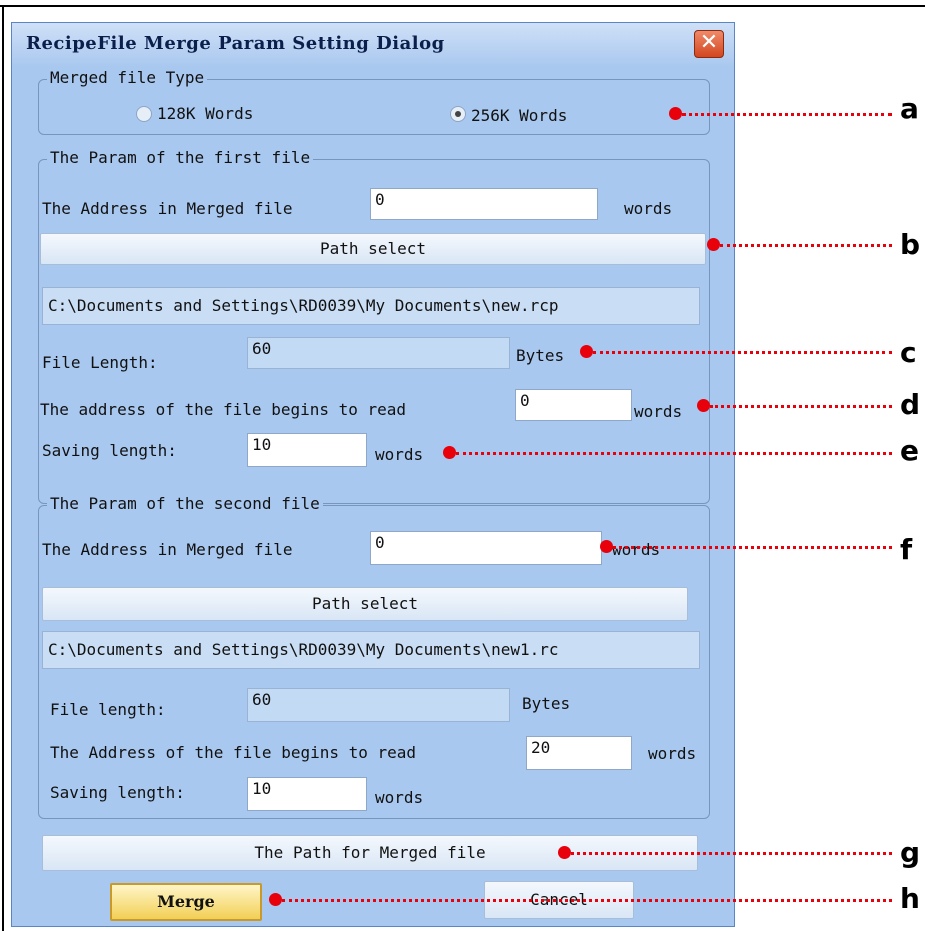  What do you see at coordinates (546, 703) in the screenshot?
I see `second-length-unit: Bytes` at bounding box center [546, 703].